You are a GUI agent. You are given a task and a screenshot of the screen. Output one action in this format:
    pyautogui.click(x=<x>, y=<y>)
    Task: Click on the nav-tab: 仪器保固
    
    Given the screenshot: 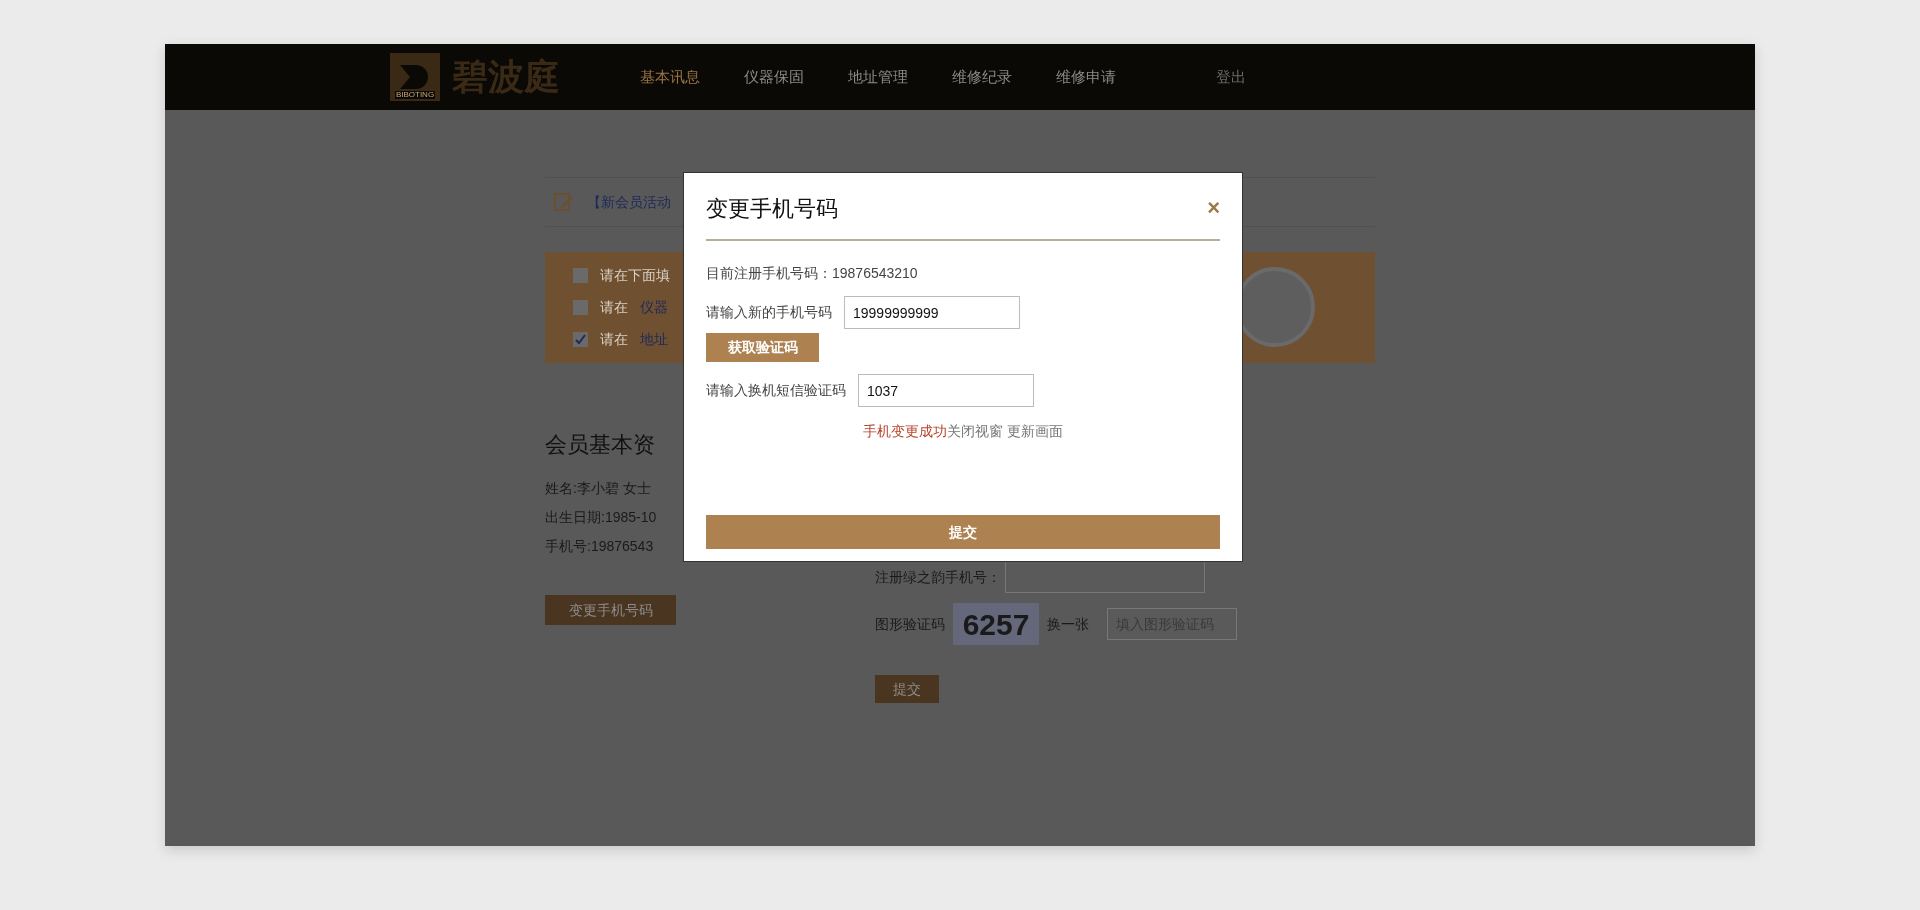 What is the action you would take?
    pyautogui.click(x=774, y=77)
    